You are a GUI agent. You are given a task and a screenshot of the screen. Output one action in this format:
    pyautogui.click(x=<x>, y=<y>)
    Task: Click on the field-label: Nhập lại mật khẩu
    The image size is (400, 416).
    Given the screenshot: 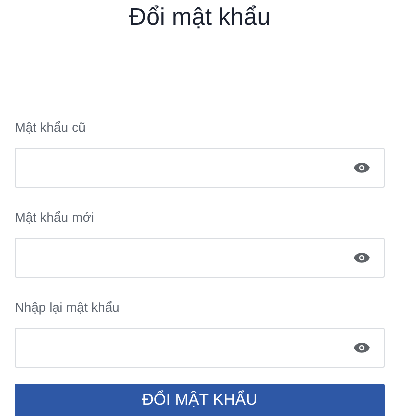 What is the action you would take?
    pyautogui.click(x=67, y=308)
    